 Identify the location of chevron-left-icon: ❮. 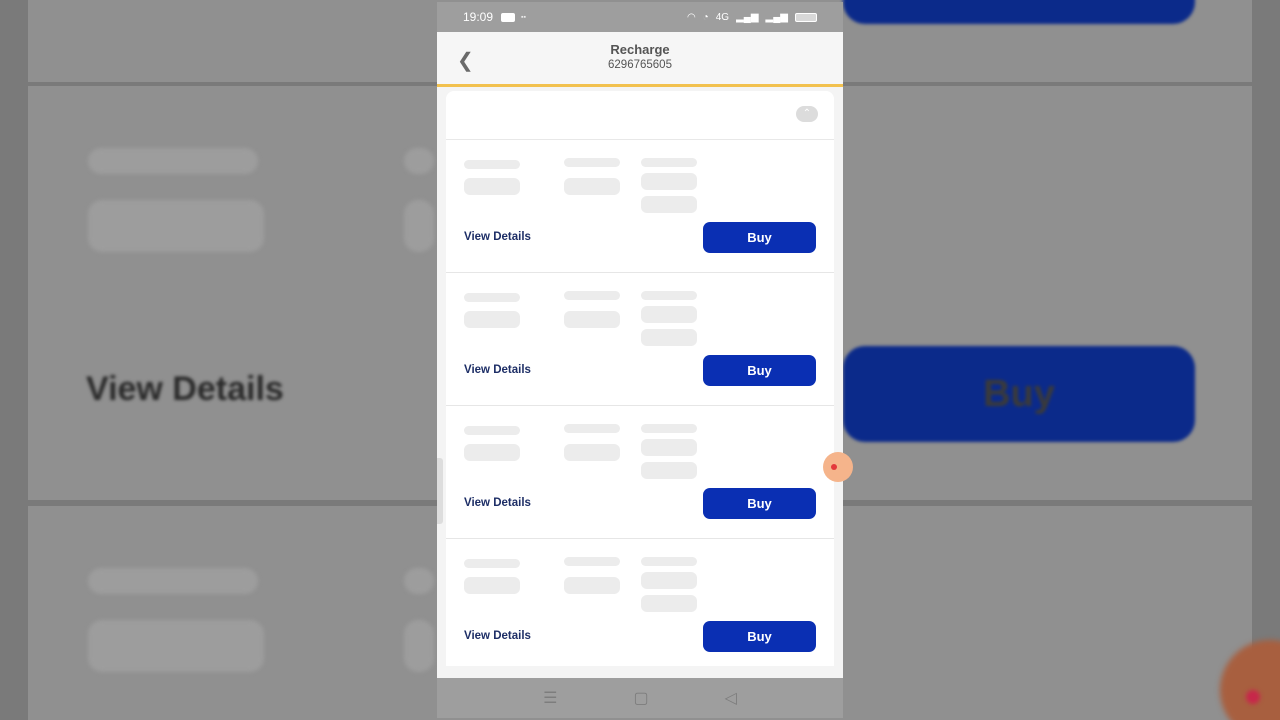
(465, 60).